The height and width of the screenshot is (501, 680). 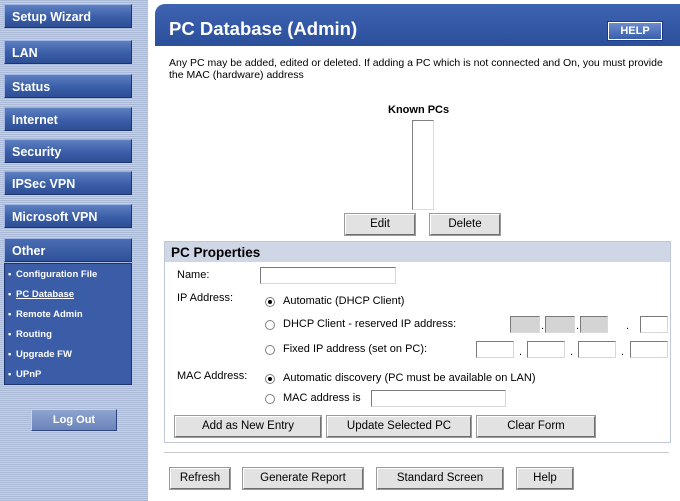 I want to click on sidebar-item-label: PC Database, so click(x=45, y=294).